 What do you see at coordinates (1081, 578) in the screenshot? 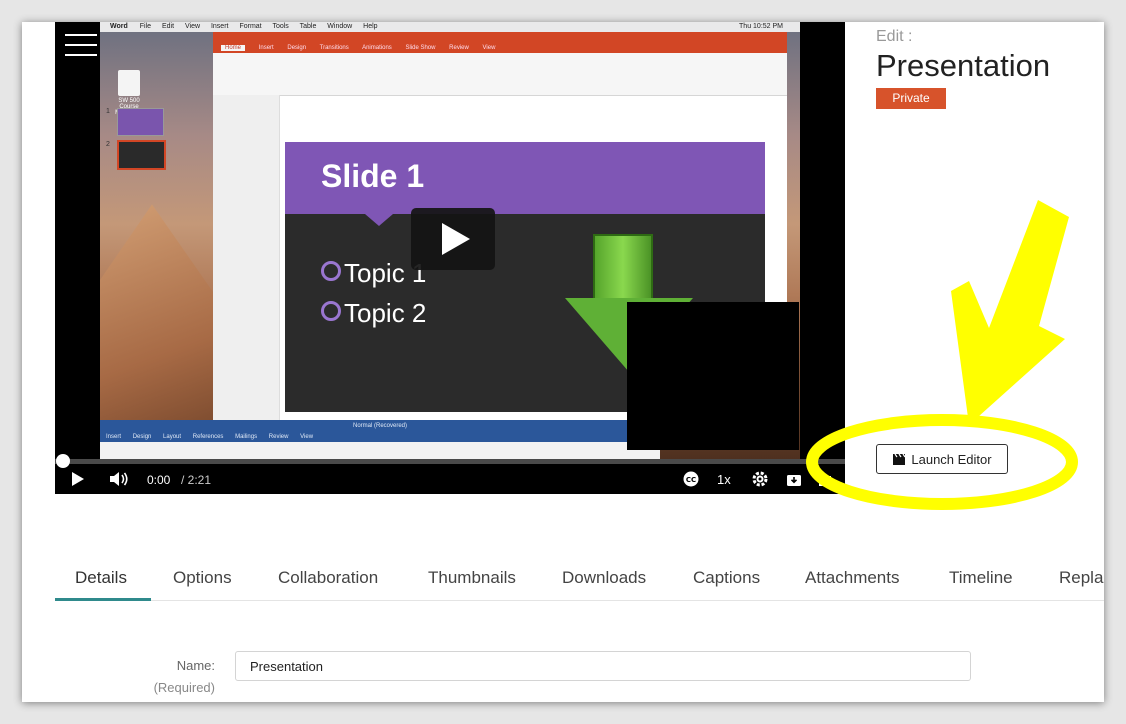
I see `tab-replace: Repla` at bounding box center [1081, 578].